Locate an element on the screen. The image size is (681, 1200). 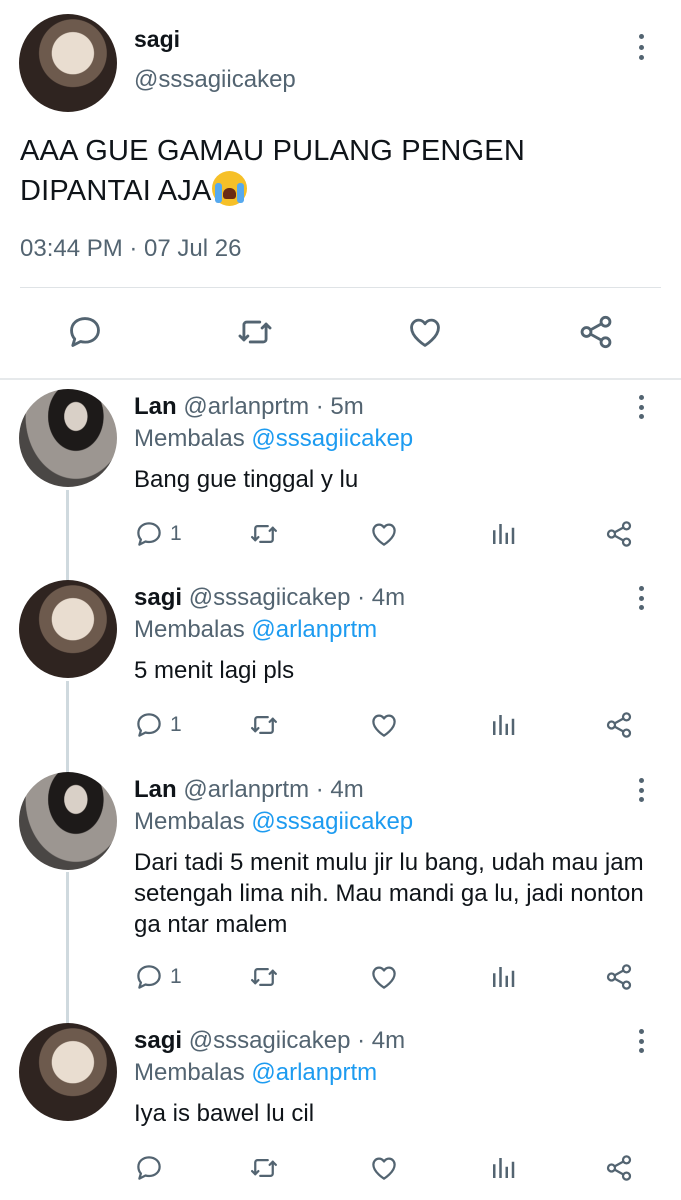
reply-actions is located at coordinates (394, 1168).